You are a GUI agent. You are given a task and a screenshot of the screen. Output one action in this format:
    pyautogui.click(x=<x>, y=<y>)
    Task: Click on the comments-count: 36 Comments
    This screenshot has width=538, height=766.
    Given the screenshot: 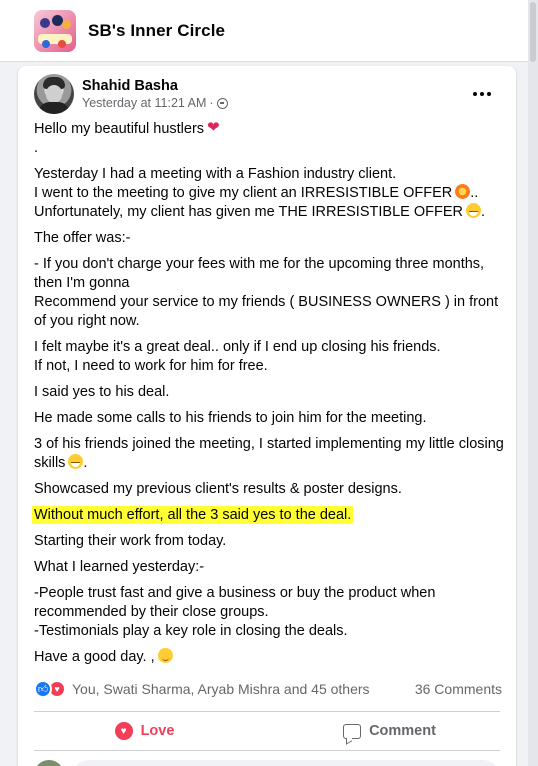 What is the action you would take?
    pyautogui.click(x=458, y=689)
    